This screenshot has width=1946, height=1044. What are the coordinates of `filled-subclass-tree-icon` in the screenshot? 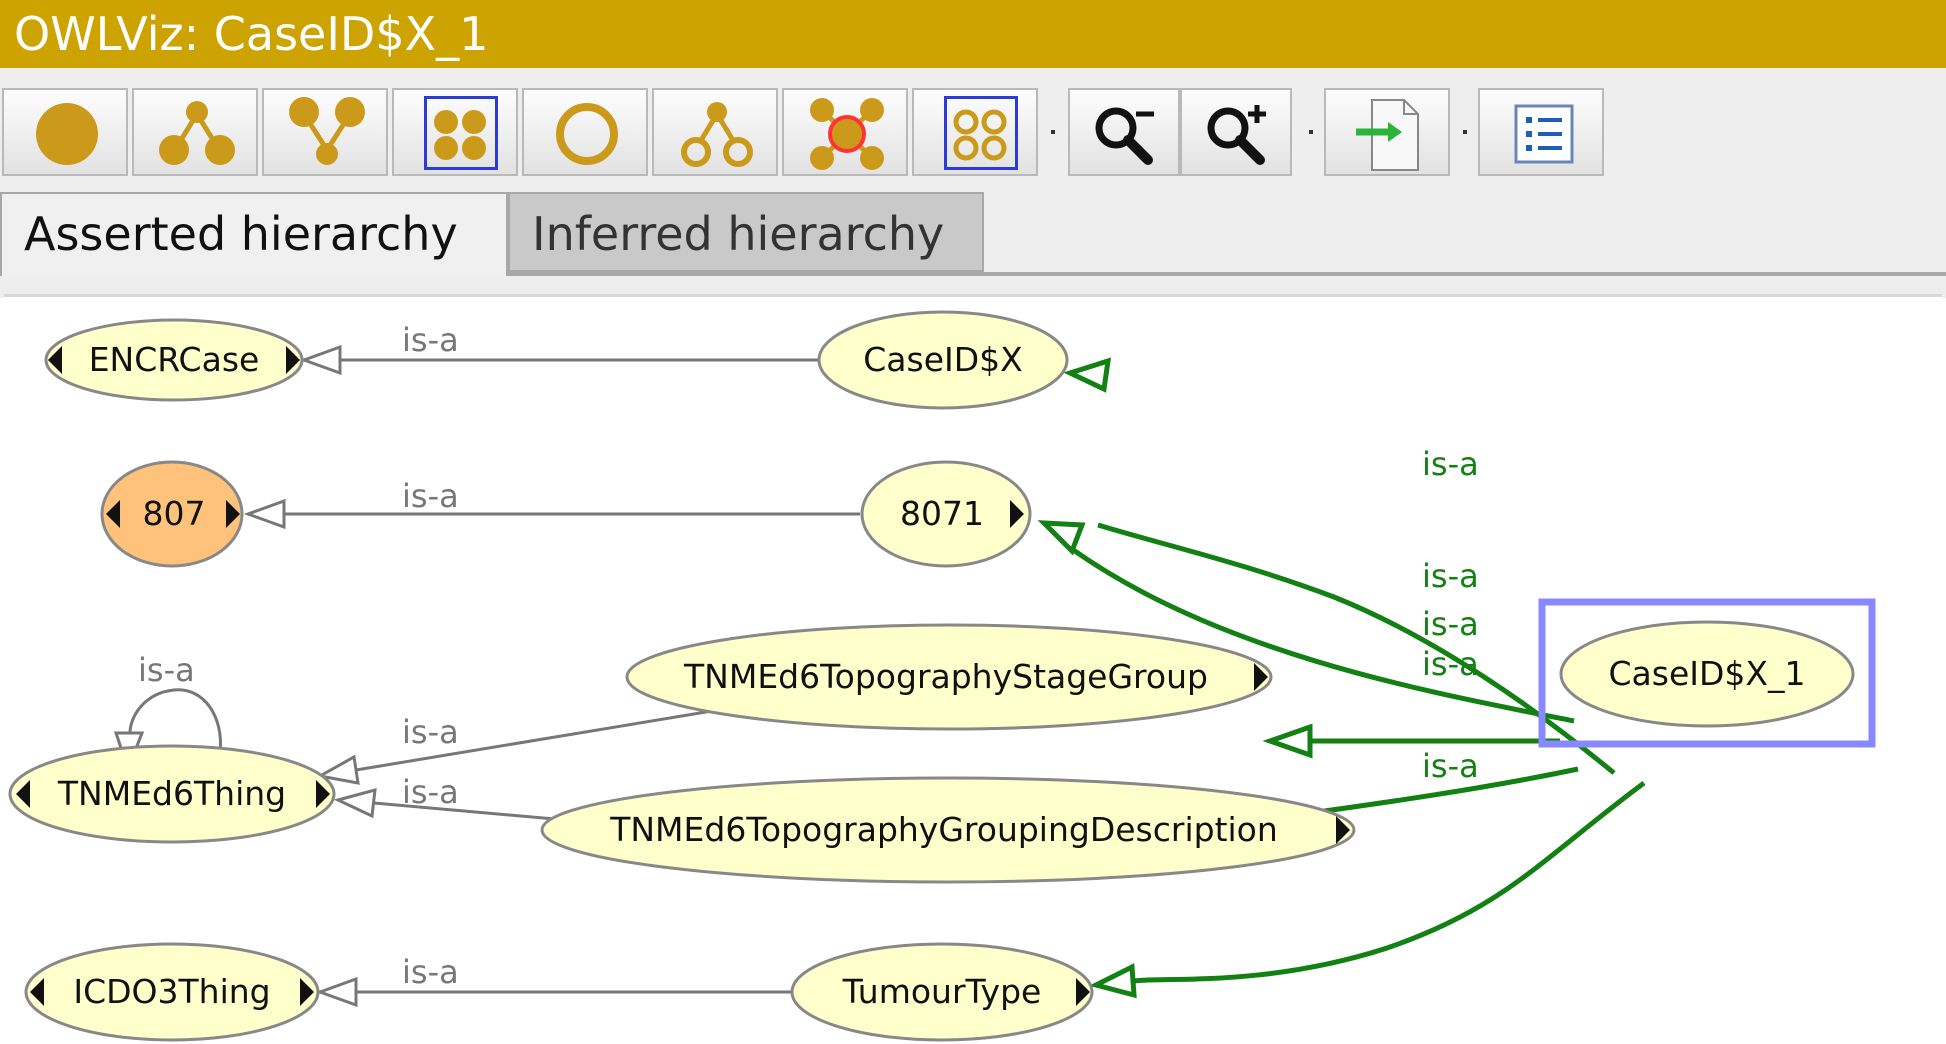 It's located at (197, 133).